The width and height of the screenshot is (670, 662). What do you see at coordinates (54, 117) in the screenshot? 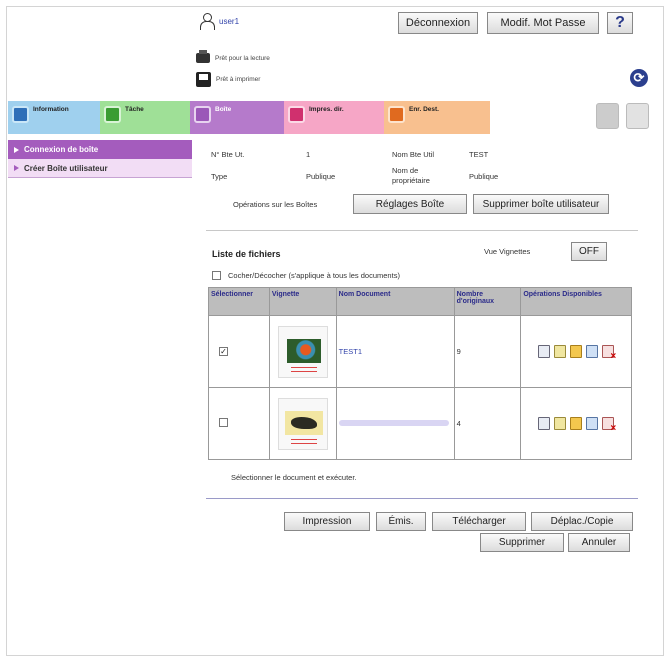
I see `tab-information: Information` at bounding box center [54, 117].